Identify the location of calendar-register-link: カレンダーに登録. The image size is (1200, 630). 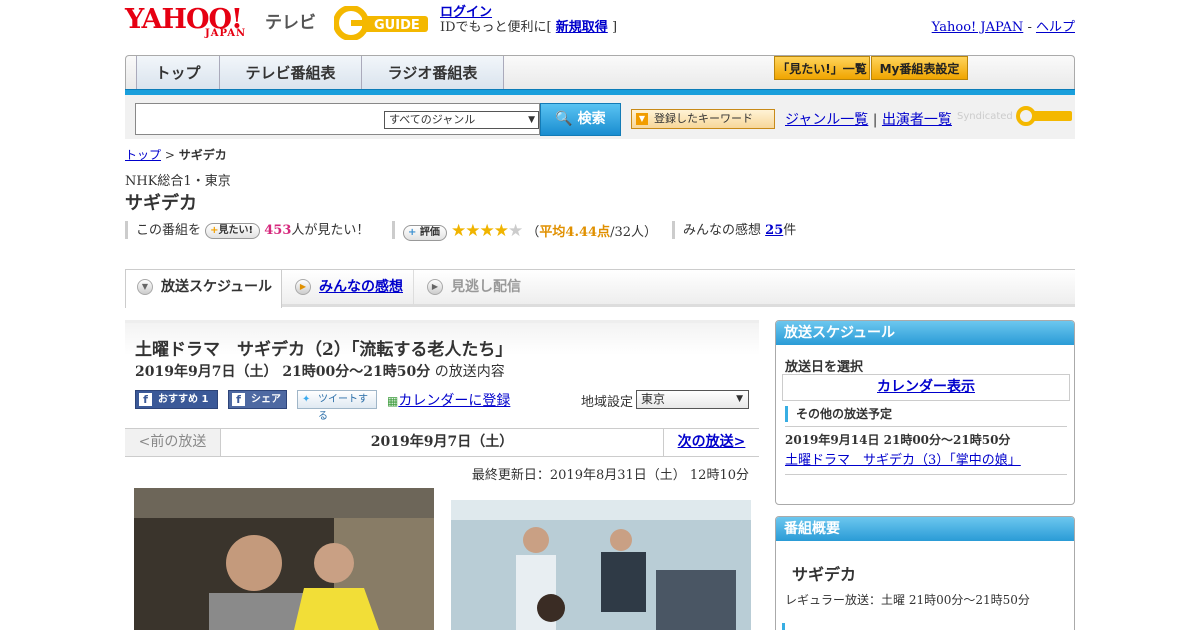
(454, 401).